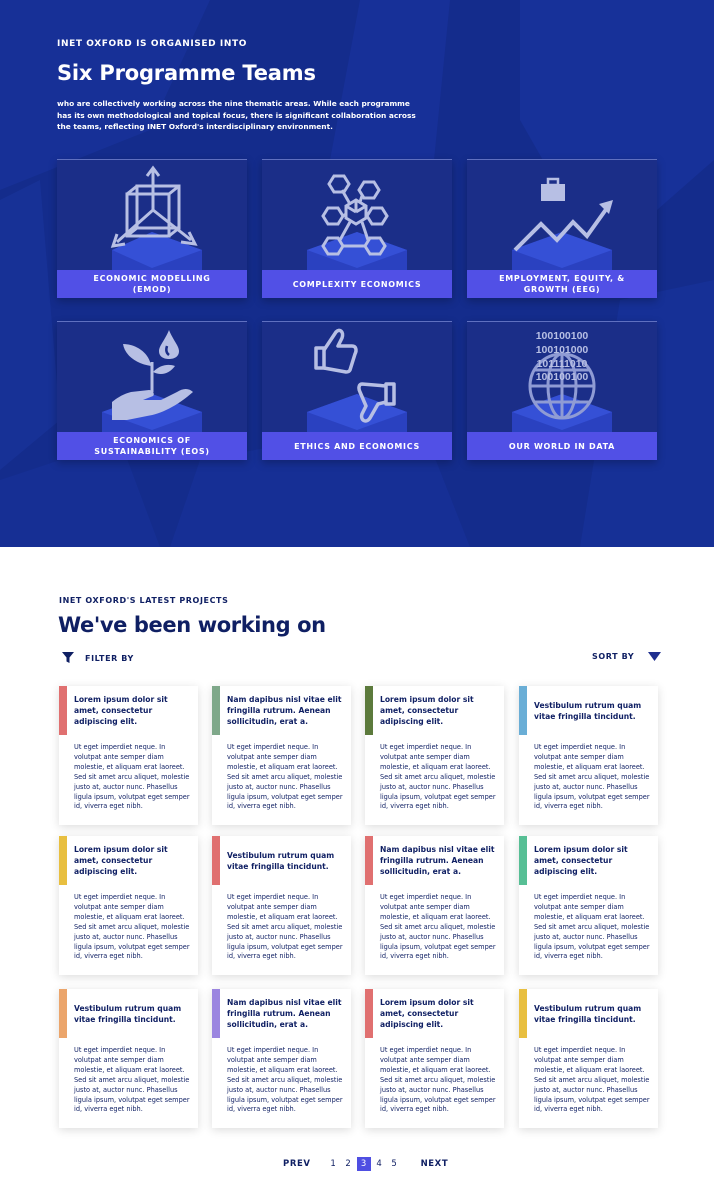 This screenshot has width=714, height=1200. What do you see at coordinates (394, 1164) in the screenshot?
I see `page-link-5: 5` at bounding box center [394, 1164].